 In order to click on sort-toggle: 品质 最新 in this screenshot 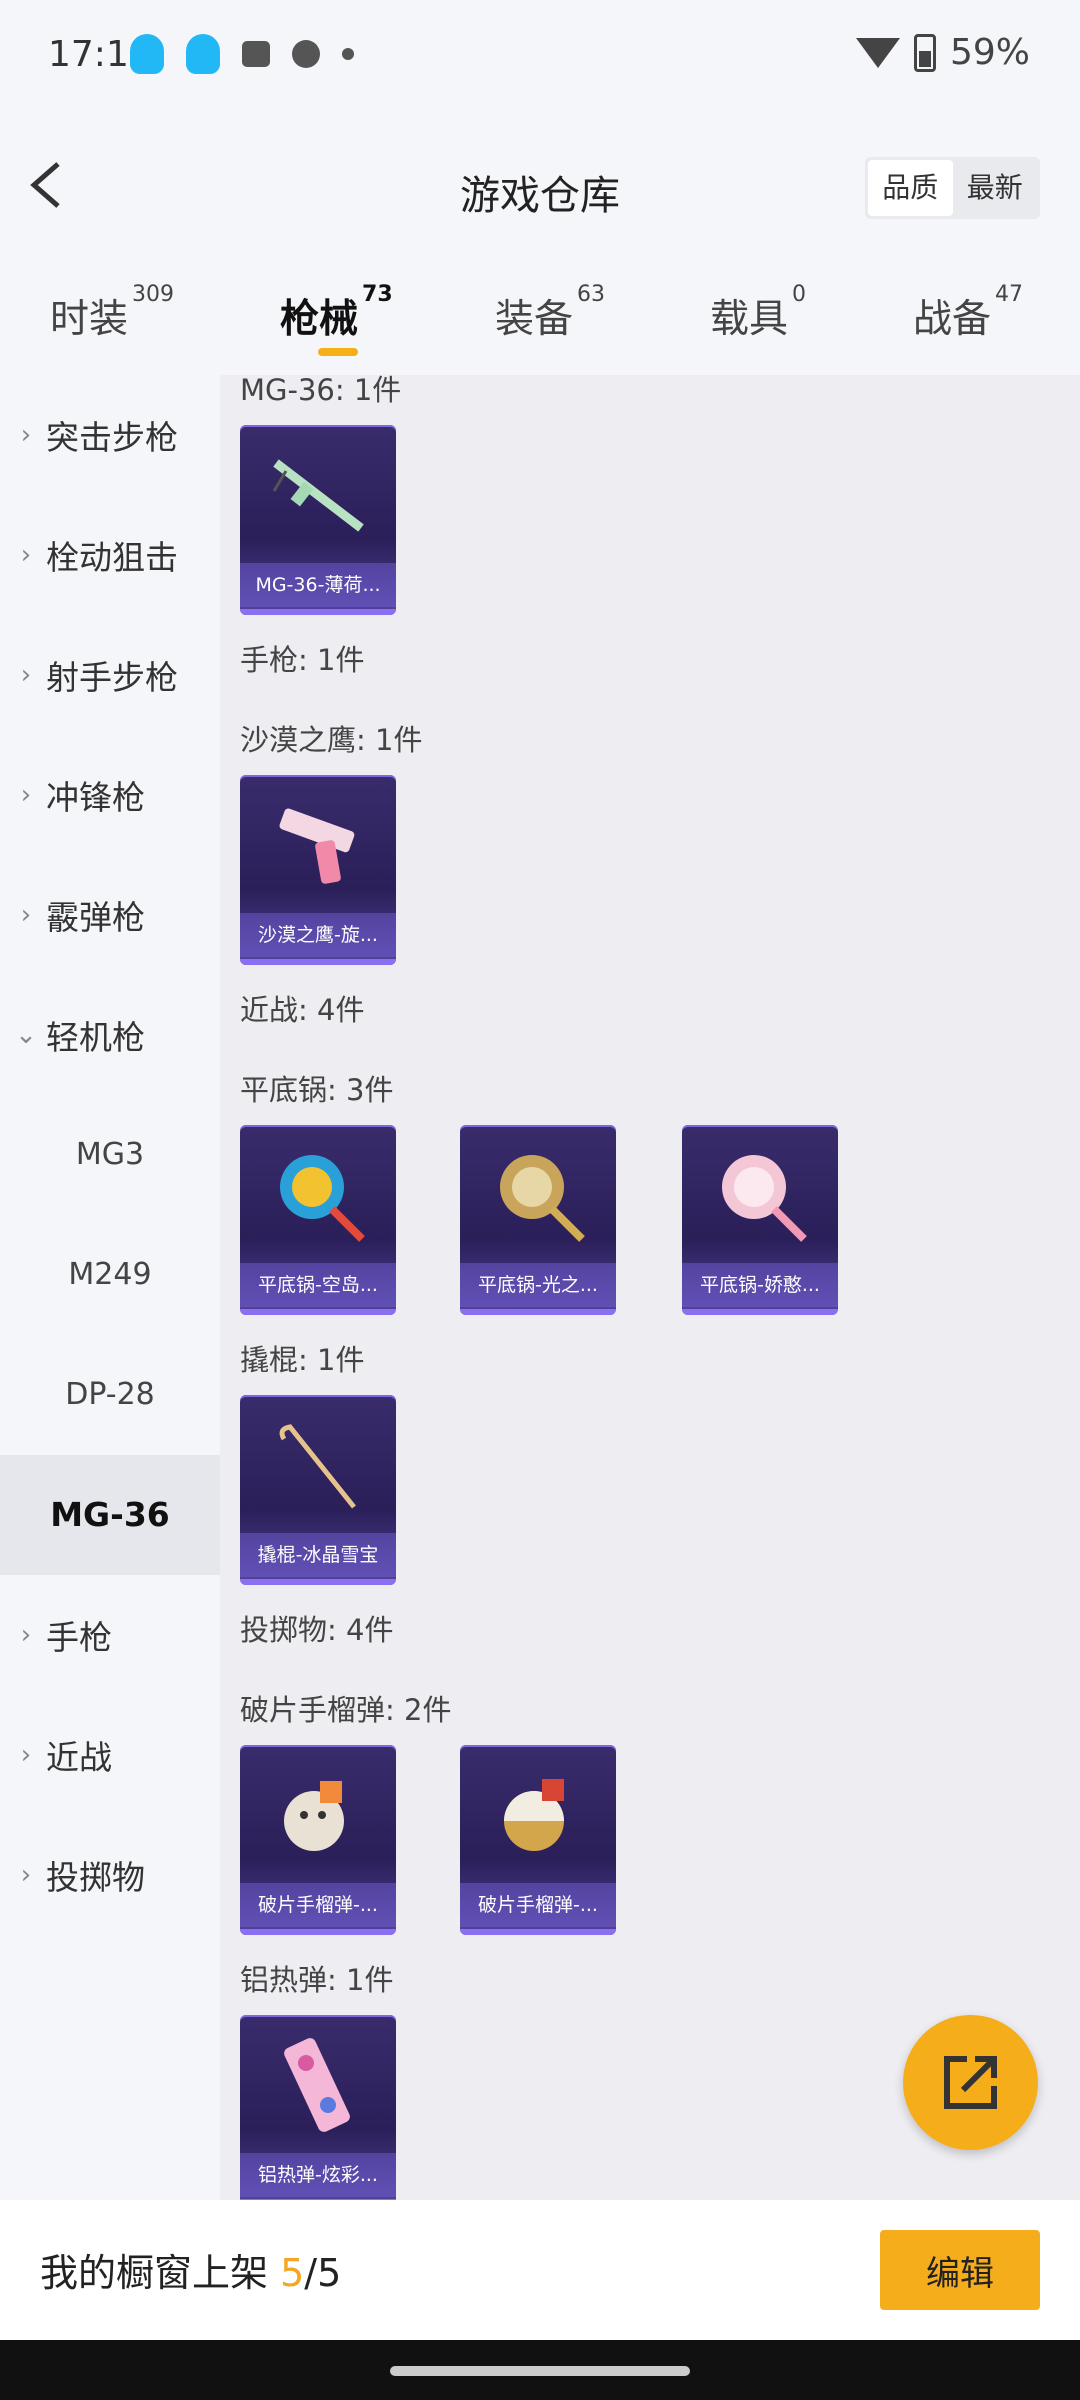, I will do `click(952, 188)`.